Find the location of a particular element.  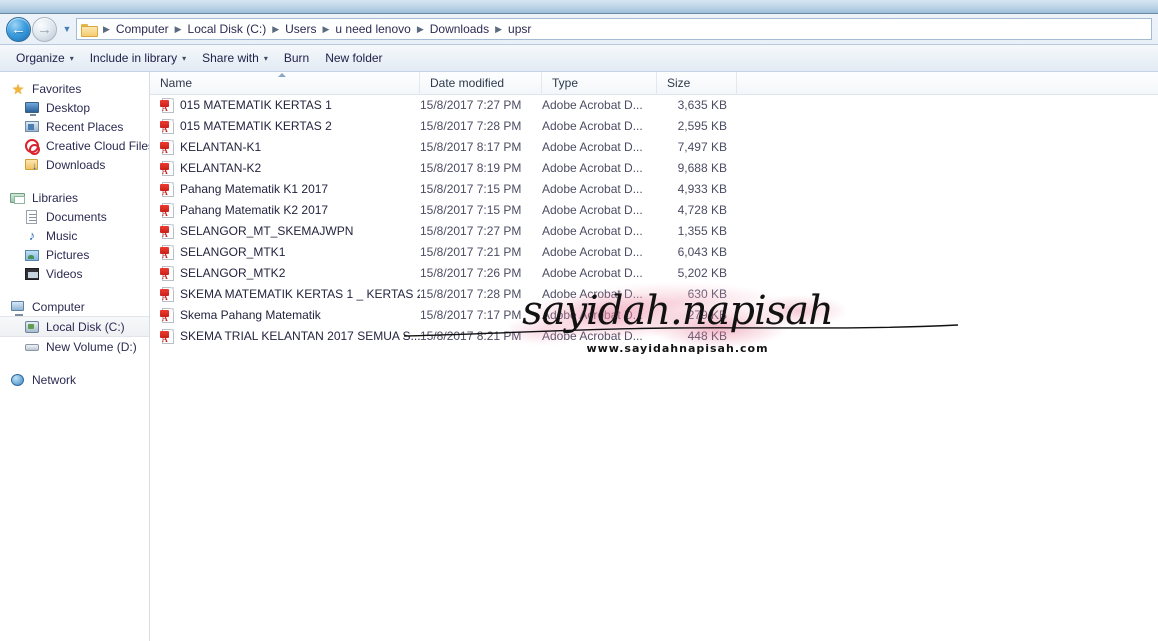

file-name-label: Pahang Matematik K2 2017 is located at coordinates (254, 210).